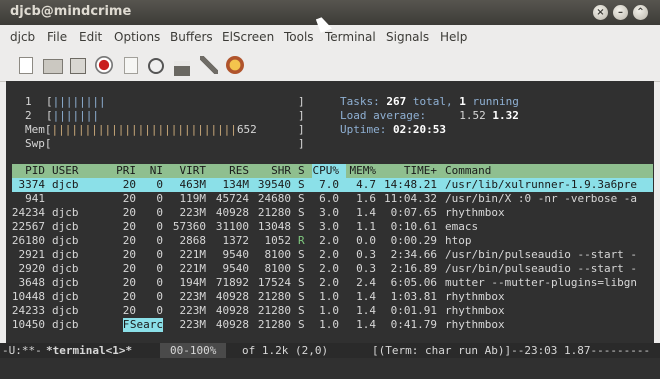  I want to click on cell-time: 14:48.21, so click(411, 184).